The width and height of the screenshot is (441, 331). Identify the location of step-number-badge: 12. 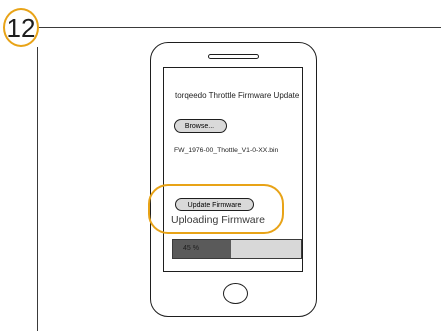
(21, 27).